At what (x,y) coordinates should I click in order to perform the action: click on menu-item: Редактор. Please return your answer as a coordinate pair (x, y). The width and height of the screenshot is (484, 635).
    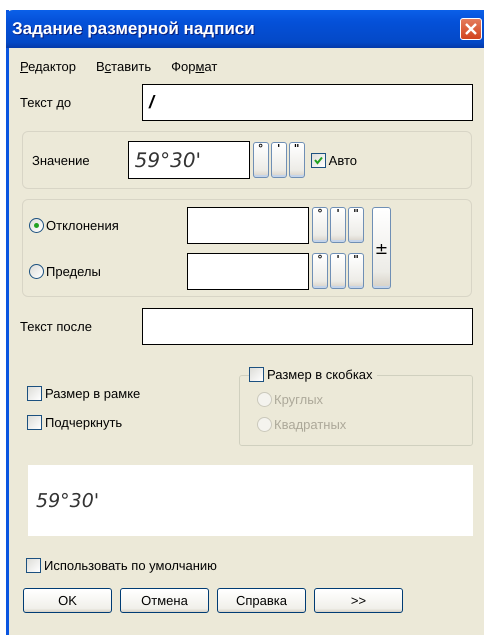
    Looking at the image, I should click on (48, 66).